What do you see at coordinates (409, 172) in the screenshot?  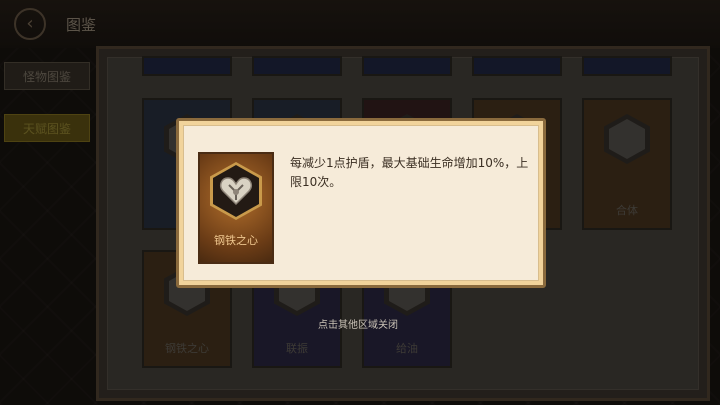 I see `tooltip-description: 每减少1点护盾，最大基础生命增加10%，上限10次。` at bounding box center [409, 172].